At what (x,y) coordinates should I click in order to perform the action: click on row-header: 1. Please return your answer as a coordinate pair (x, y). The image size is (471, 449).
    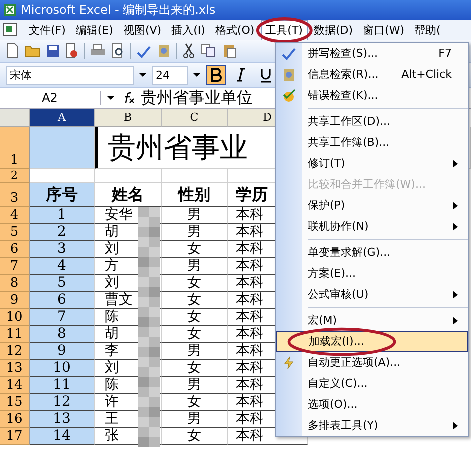
    Looking at the image, I should click on (15, 148).